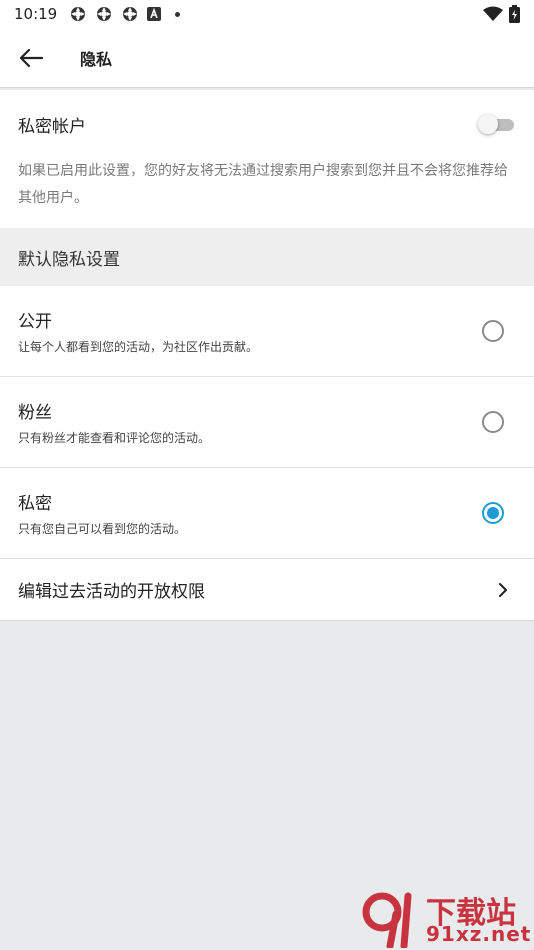 Image resolution: width=534 pixels, height=950 pixels. Describe the element at coordinates (267, 590) in the screenshot. I see `edit-past-activity-row: 编辑过去活动的开放权限` at that location.